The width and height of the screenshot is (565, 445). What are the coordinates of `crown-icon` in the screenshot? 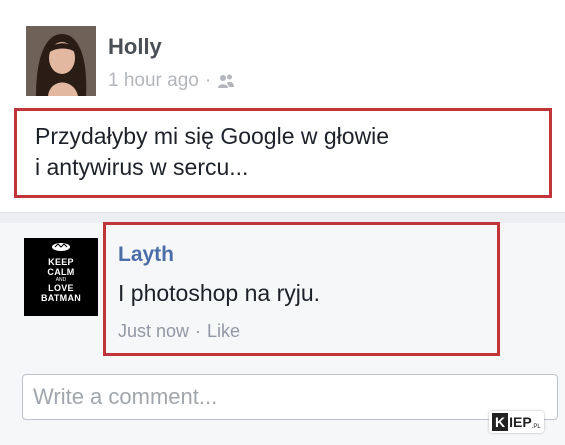 It's located at (61, 247).